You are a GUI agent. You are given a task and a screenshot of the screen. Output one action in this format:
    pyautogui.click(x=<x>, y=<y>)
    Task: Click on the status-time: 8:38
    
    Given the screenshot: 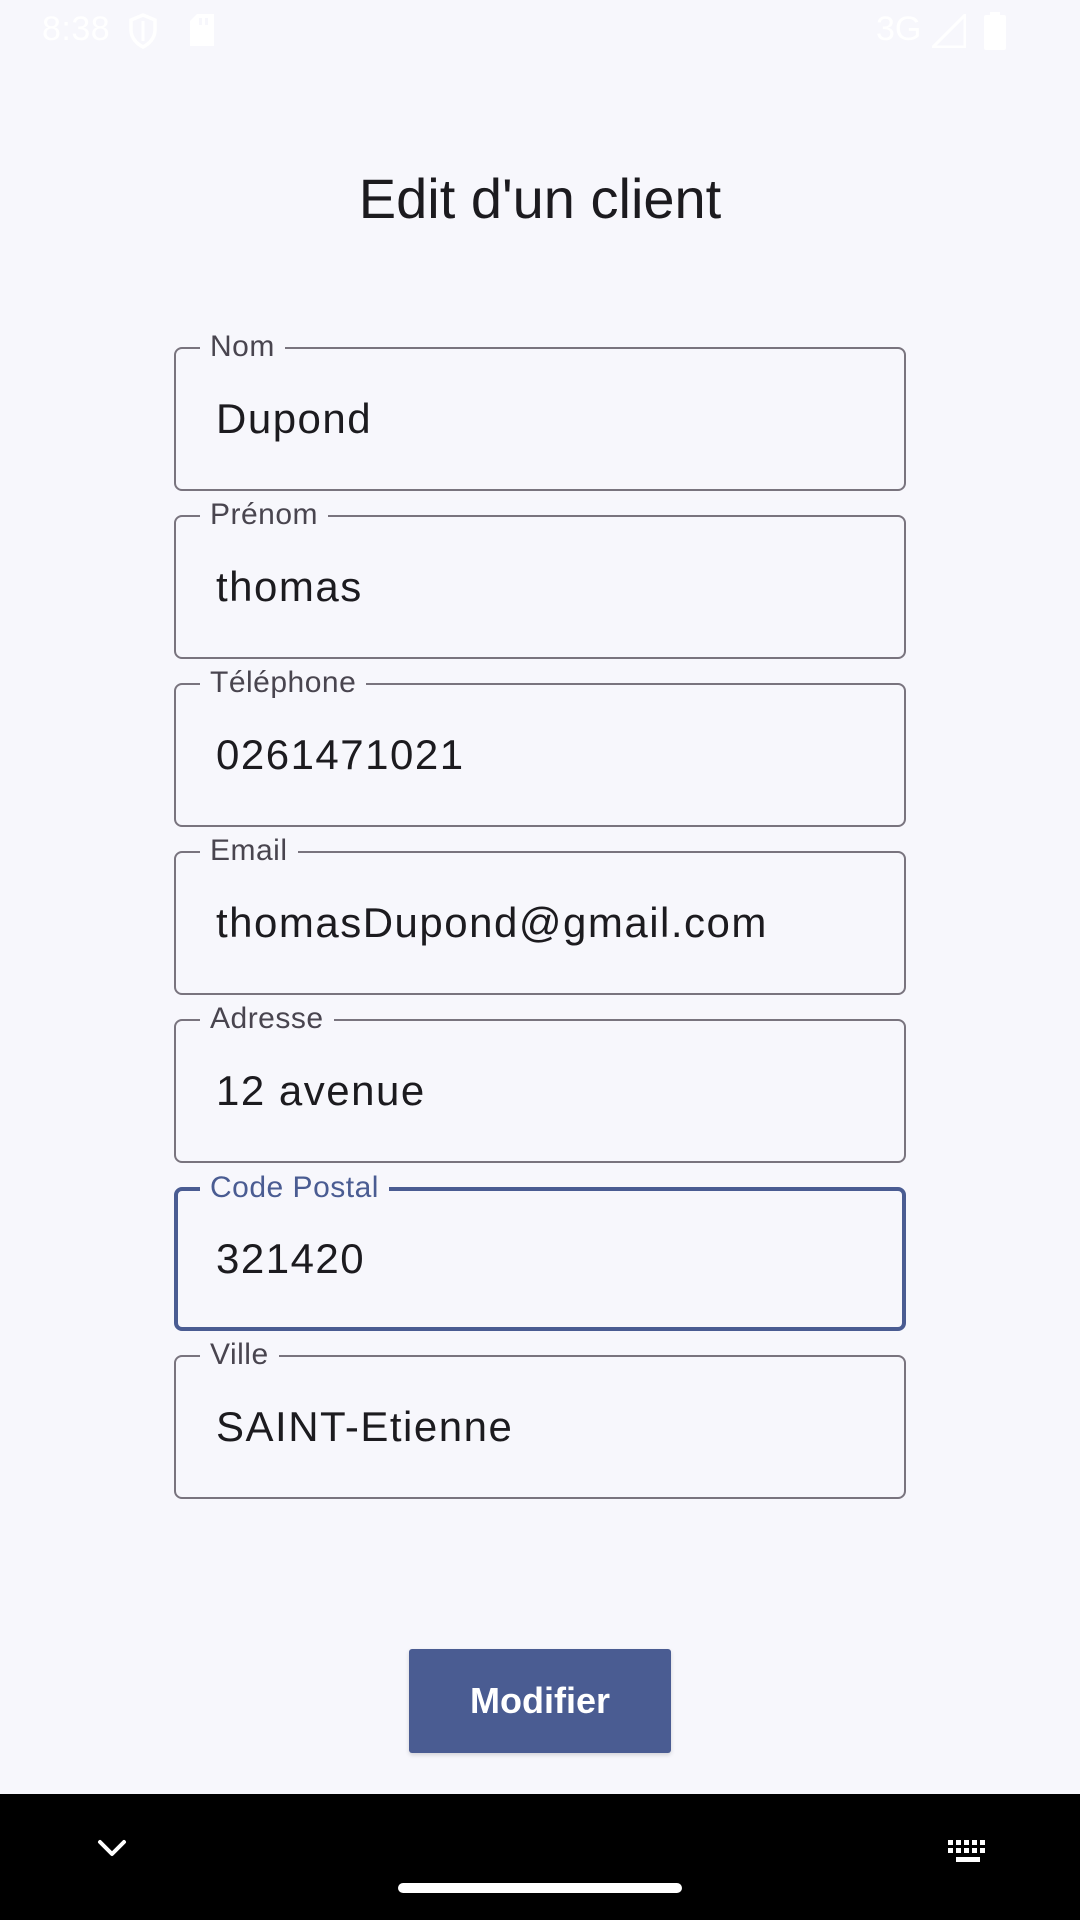 What is the action you would take?
    pyautogui.click(x=76, y=29)
    